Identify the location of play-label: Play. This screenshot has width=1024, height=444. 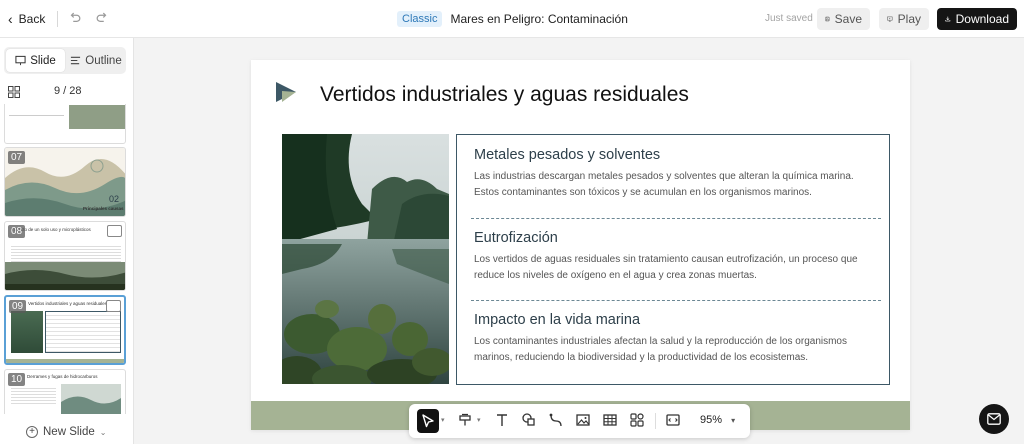
(909, 19).